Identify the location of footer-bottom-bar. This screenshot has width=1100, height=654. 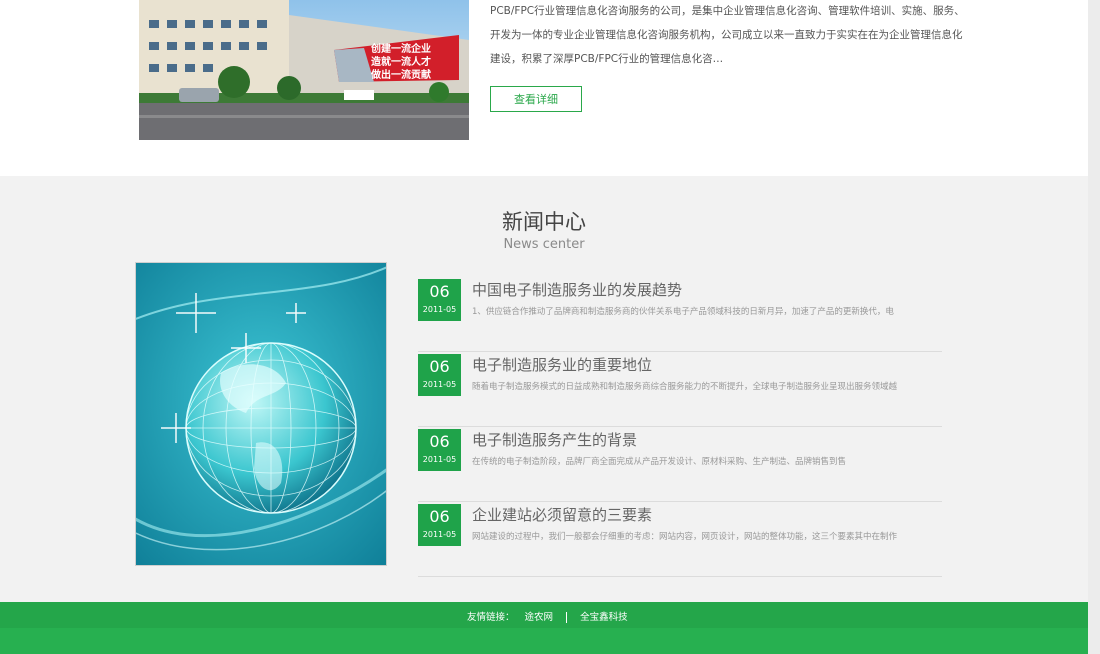
(544, 641).